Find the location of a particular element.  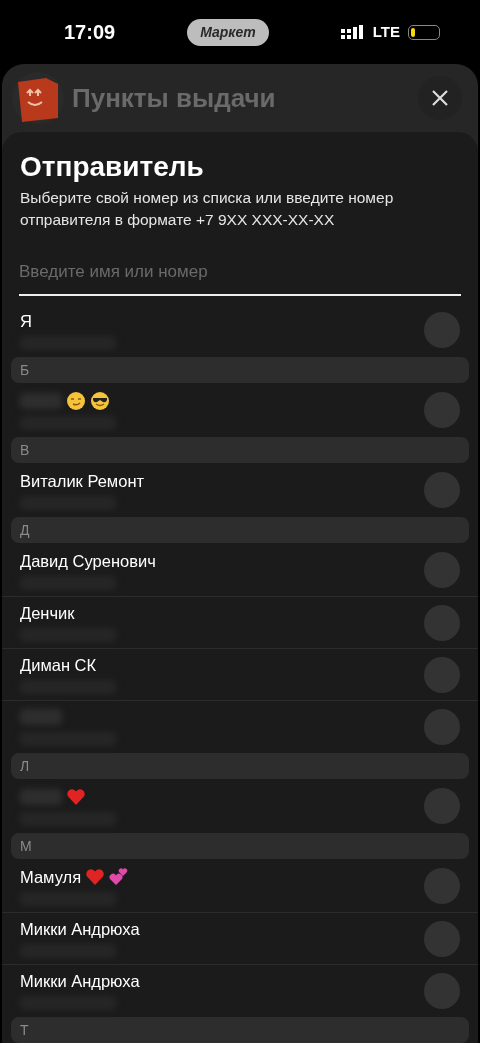

status-time: 17:09 is located at coordinates (90, 32).